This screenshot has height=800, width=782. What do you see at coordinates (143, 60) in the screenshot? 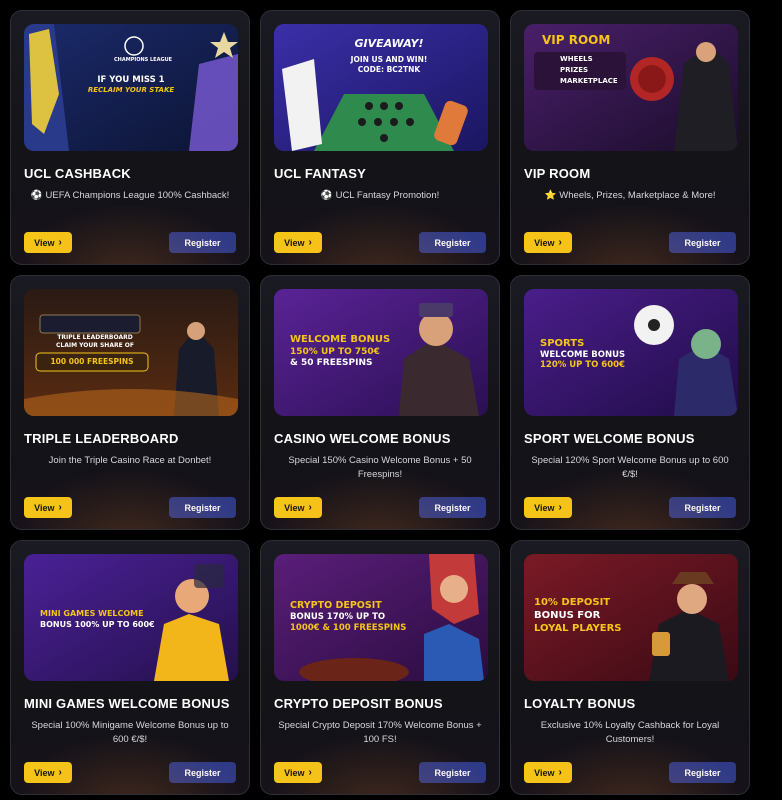
I see `banner-top-label: CHAMPIONS LEAGUE` at bounding box center [143, 60].